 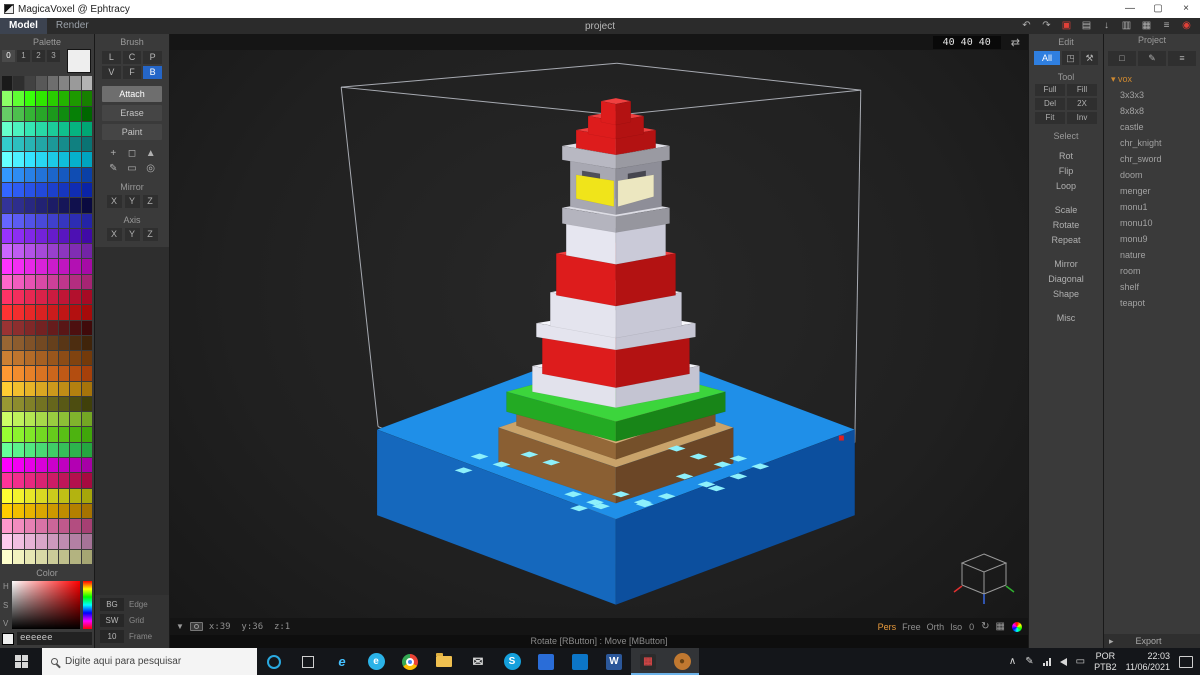 I want to click on clock: 22:03 11/06/2021, so click(x=1148, y=662).